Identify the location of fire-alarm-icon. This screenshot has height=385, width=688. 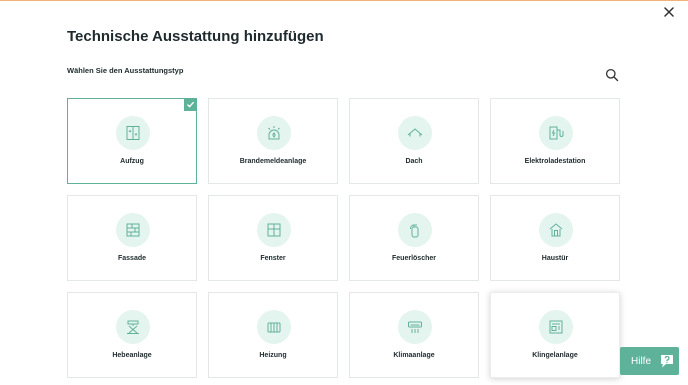
(274, 133).